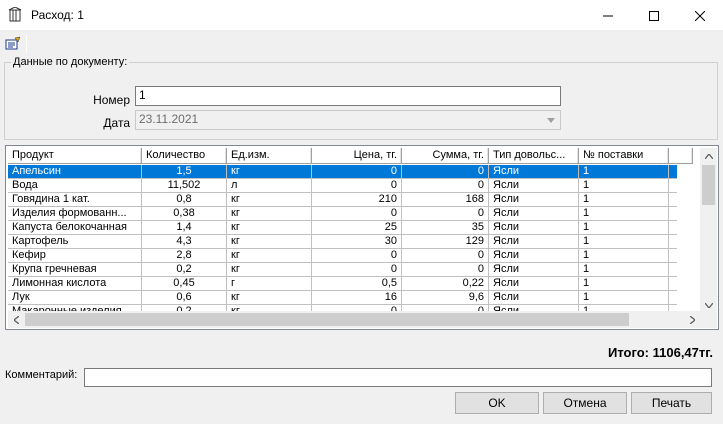 The image size is (723, 424). Describe the element at coordinates (75, 284) in the screenshot. I see `table-cell: Лимонная кислота` at that location.